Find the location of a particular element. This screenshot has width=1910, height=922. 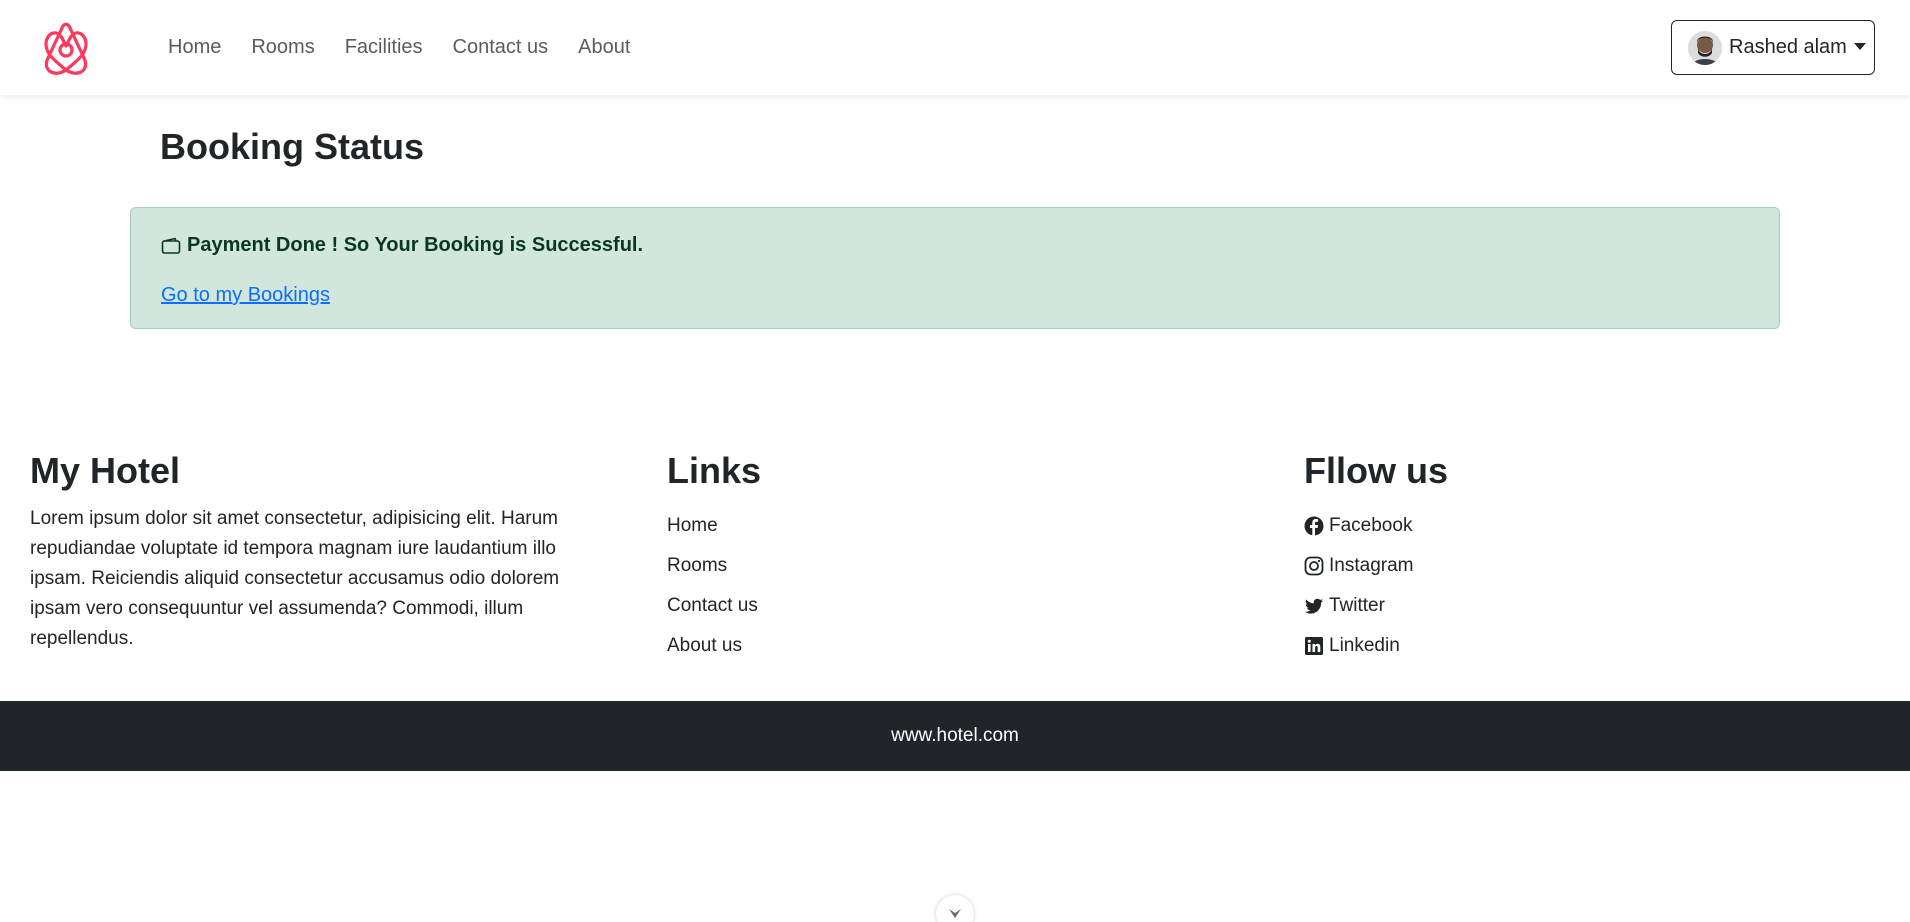

nav-about: About is located at coordinates (604, 47).